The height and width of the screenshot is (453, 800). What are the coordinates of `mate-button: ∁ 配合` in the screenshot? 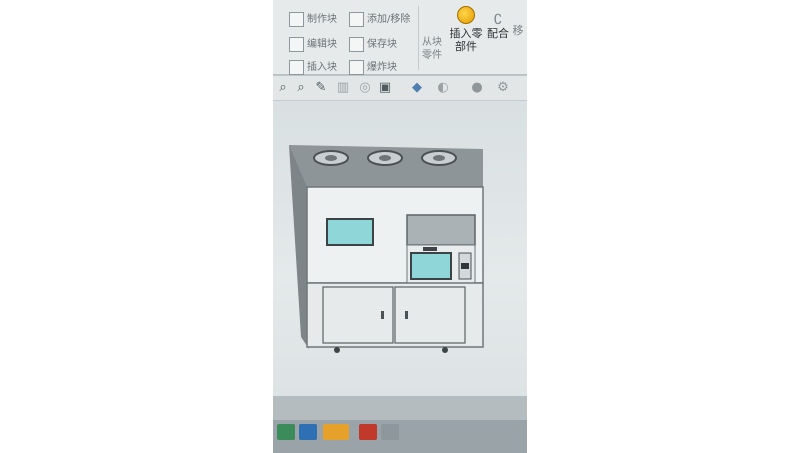 It's located at (498, 26).